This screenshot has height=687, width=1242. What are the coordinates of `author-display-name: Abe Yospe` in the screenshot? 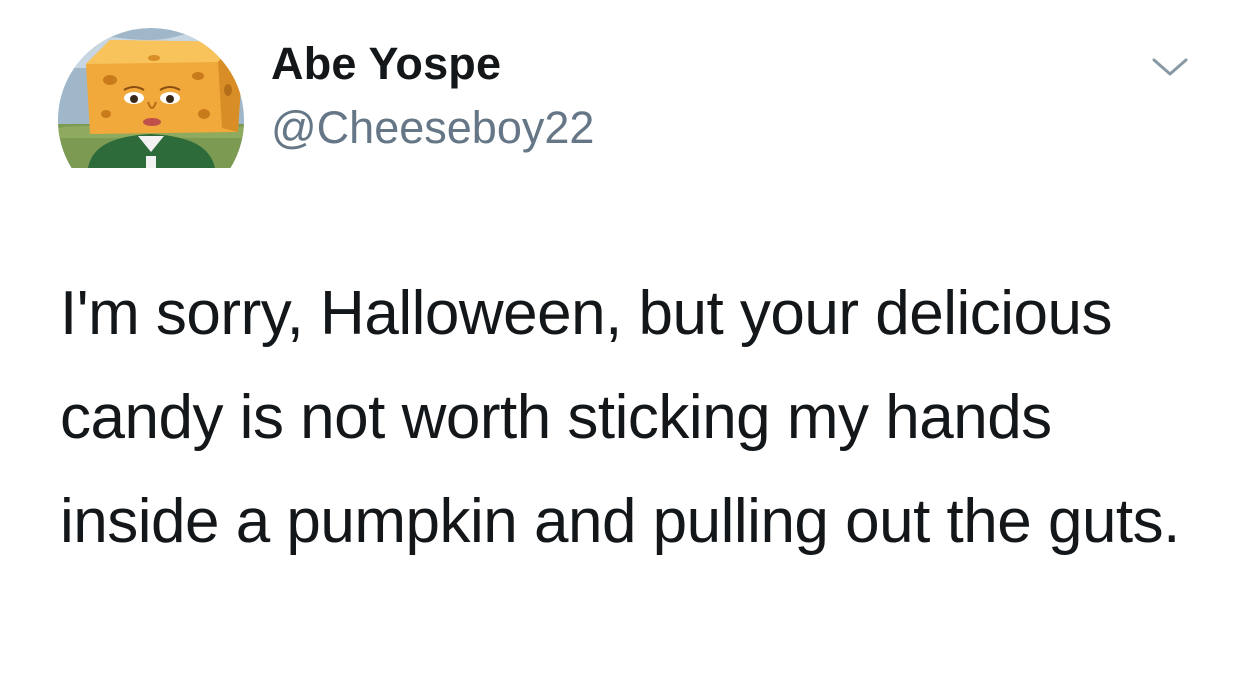 It's located at (432, 64).